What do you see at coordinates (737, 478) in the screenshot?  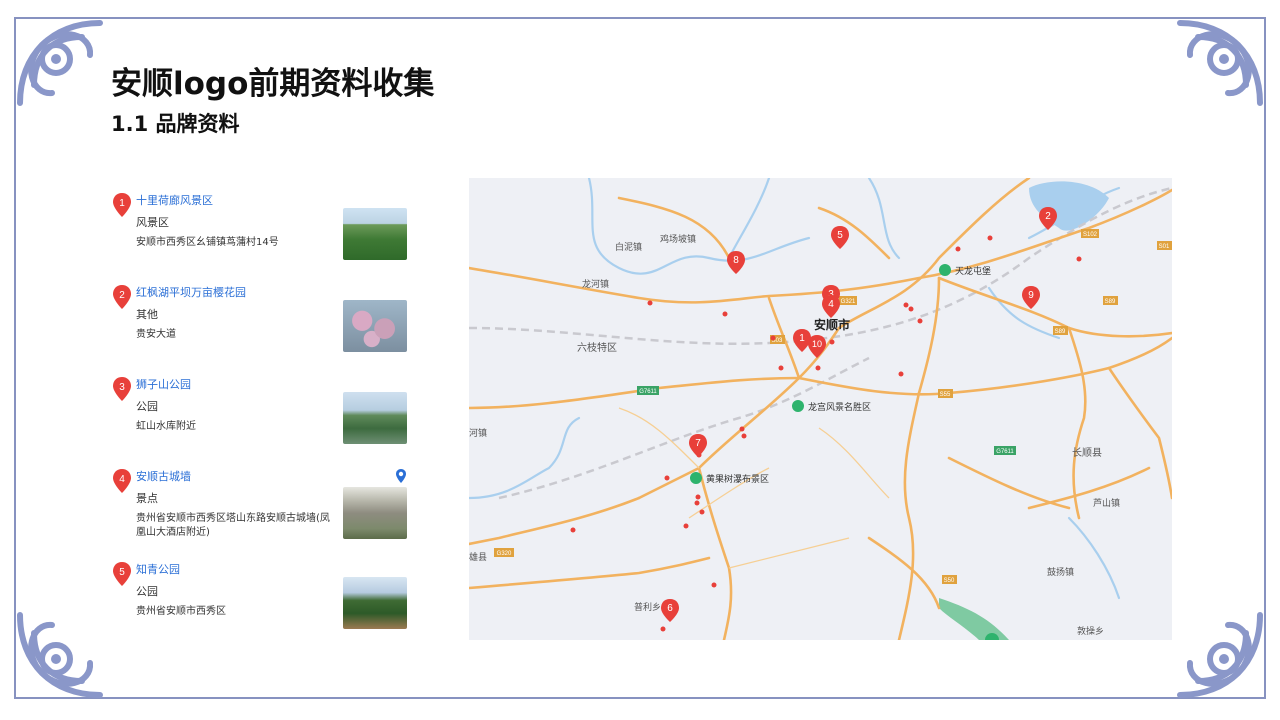 I see `svg-text: 黄果树瀑布景区` at bounding box center [737, 478].